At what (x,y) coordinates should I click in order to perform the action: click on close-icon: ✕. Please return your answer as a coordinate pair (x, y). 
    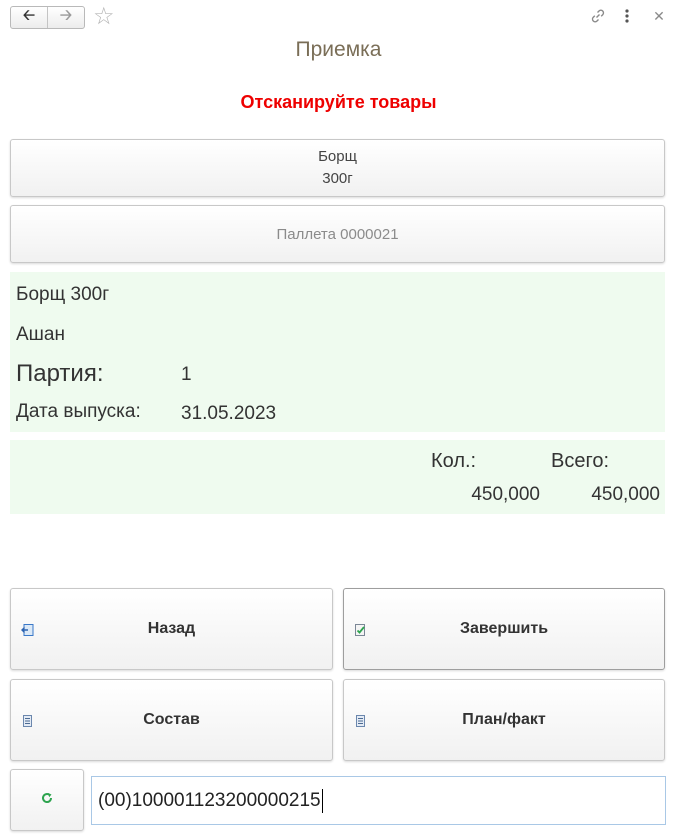
    Looking at the image, I should click on (659, 16).